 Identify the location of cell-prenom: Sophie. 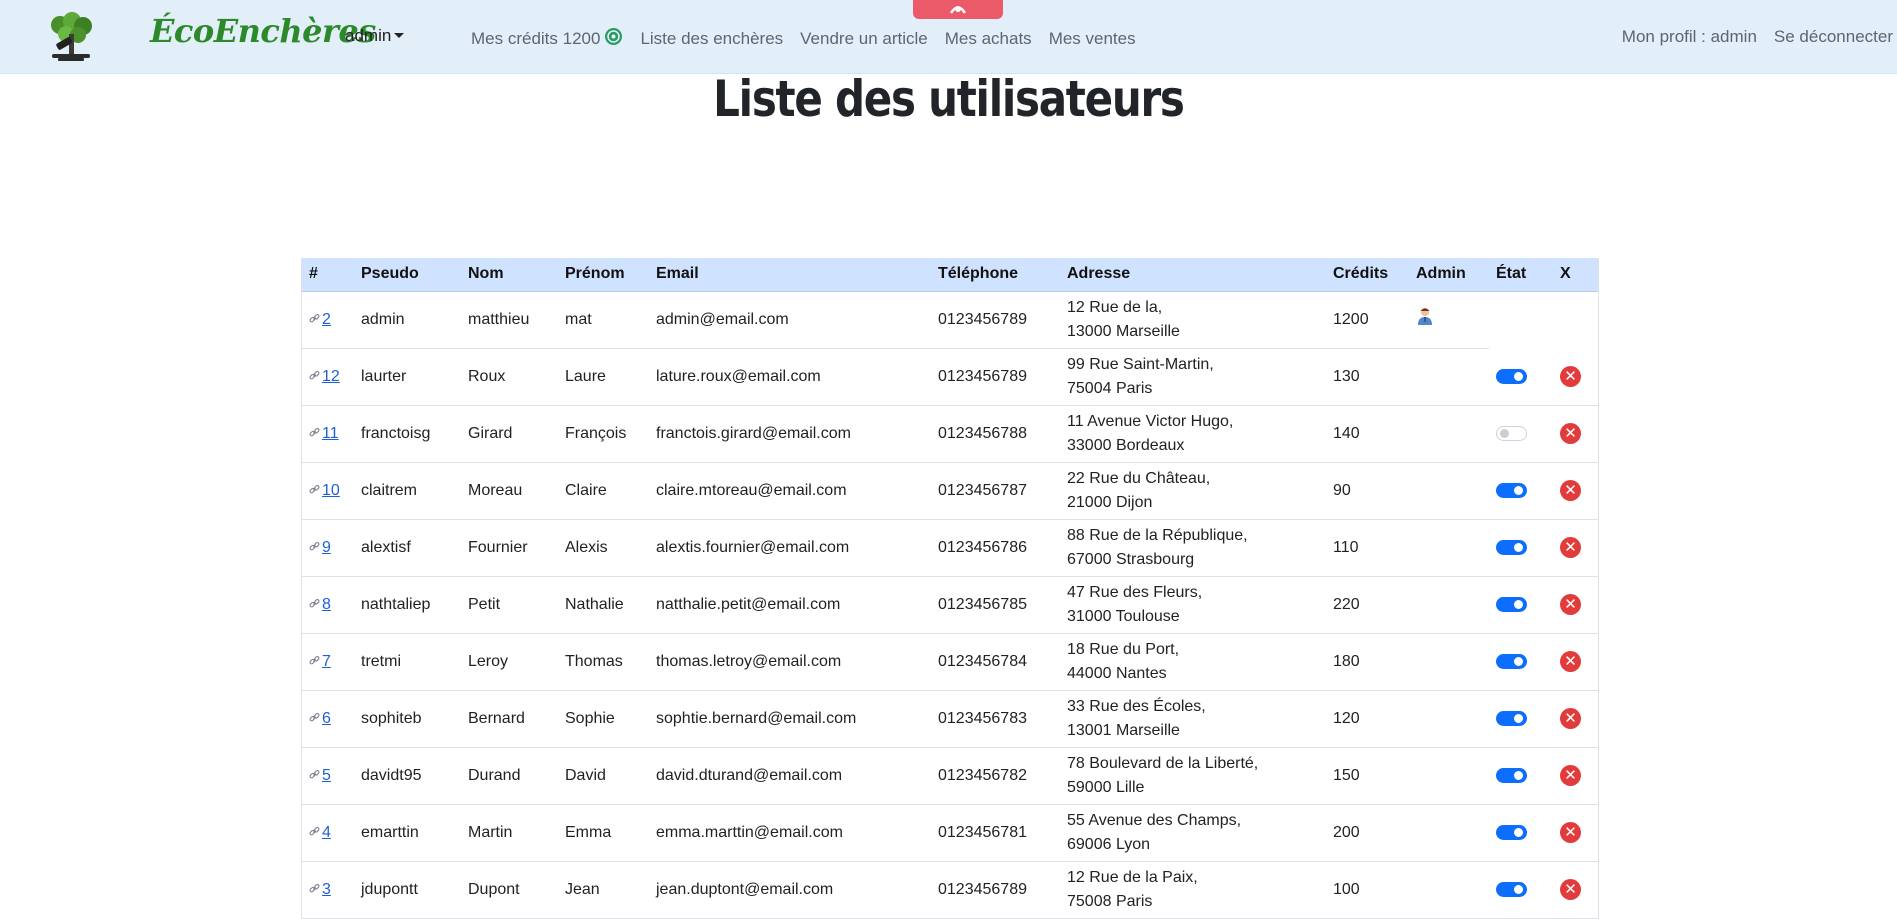
(603, 719).